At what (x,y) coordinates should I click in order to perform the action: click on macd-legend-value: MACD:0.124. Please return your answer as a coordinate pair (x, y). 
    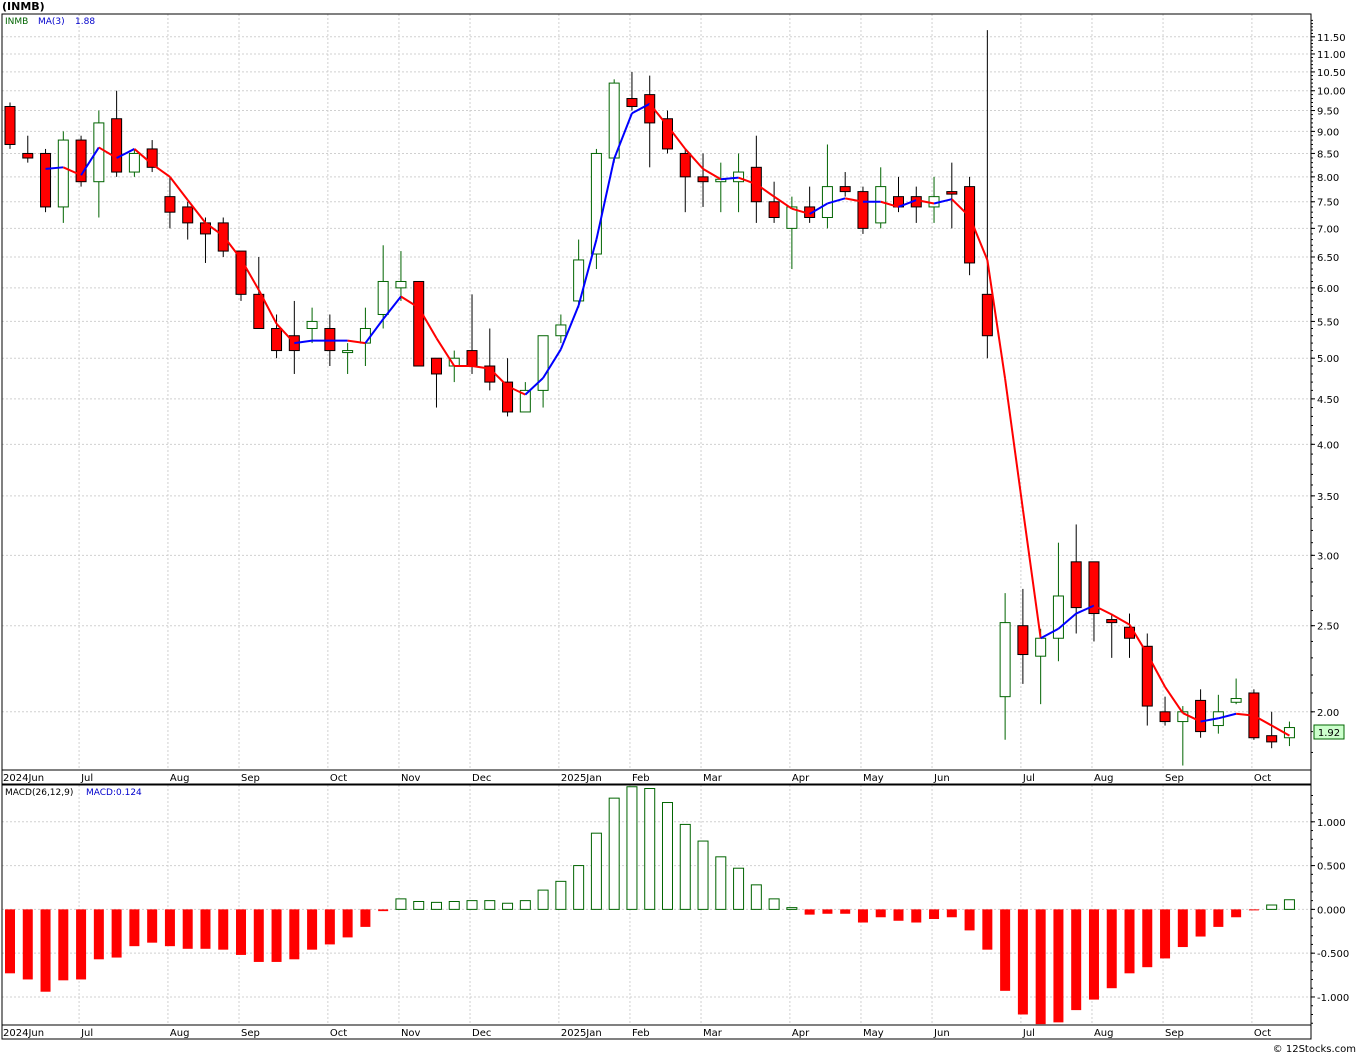
    Looking at the image, I should click on (114, 793).